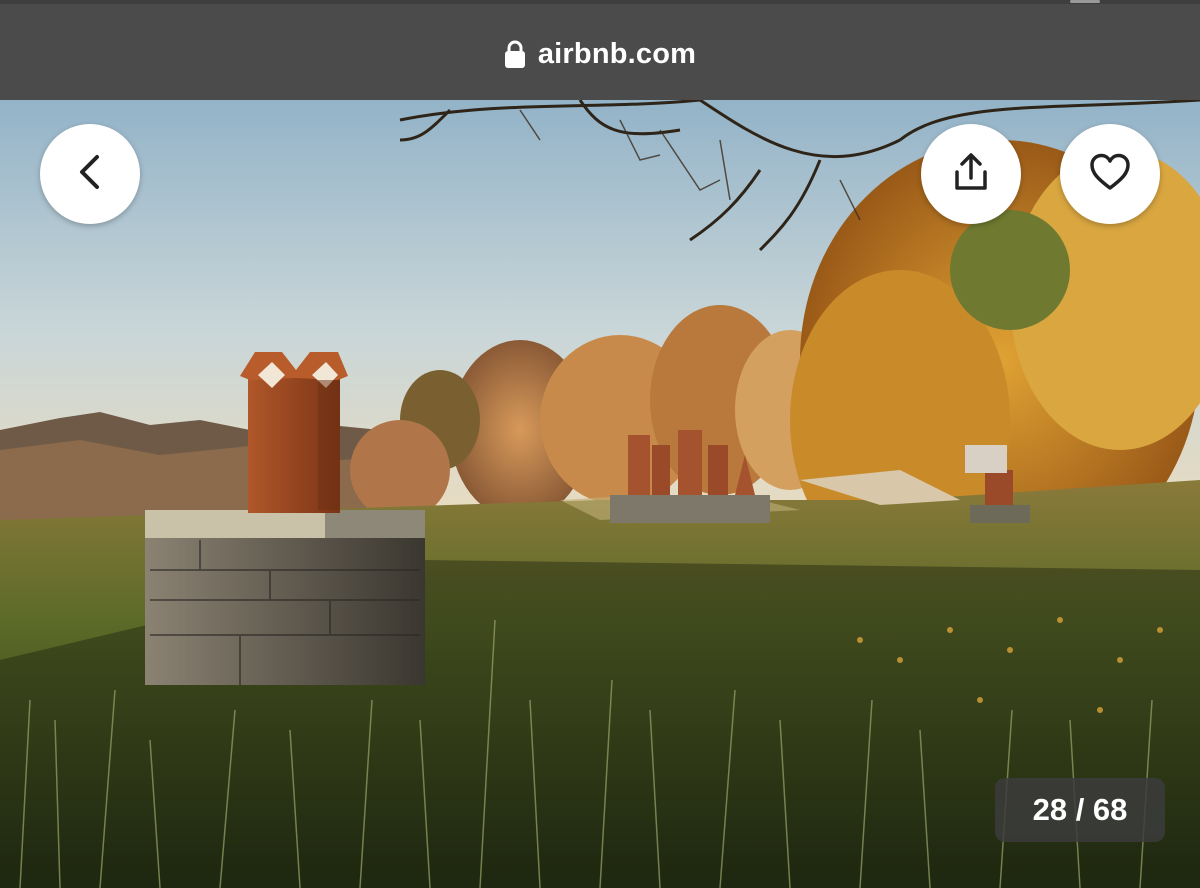 This screenshot has width=1200, height=888. I want to click on heart-icon, so click(1110, 174).